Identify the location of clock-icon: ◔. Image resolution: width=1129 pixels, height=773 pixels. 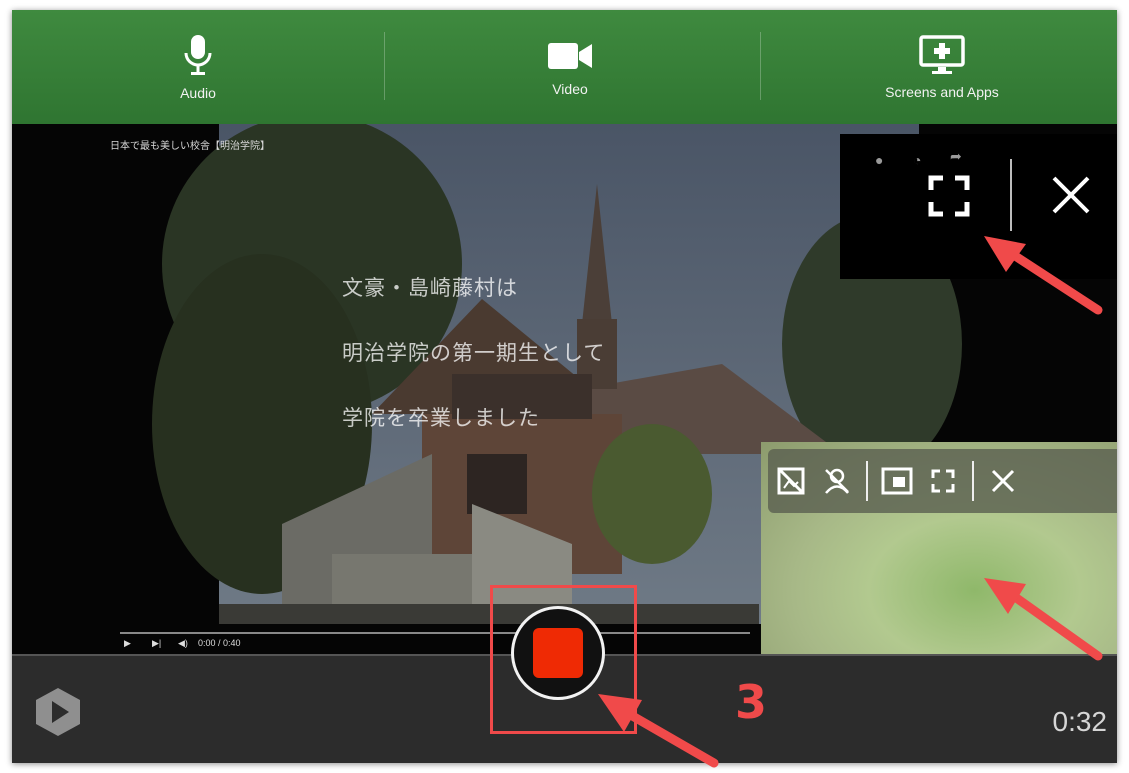
(917, 160).